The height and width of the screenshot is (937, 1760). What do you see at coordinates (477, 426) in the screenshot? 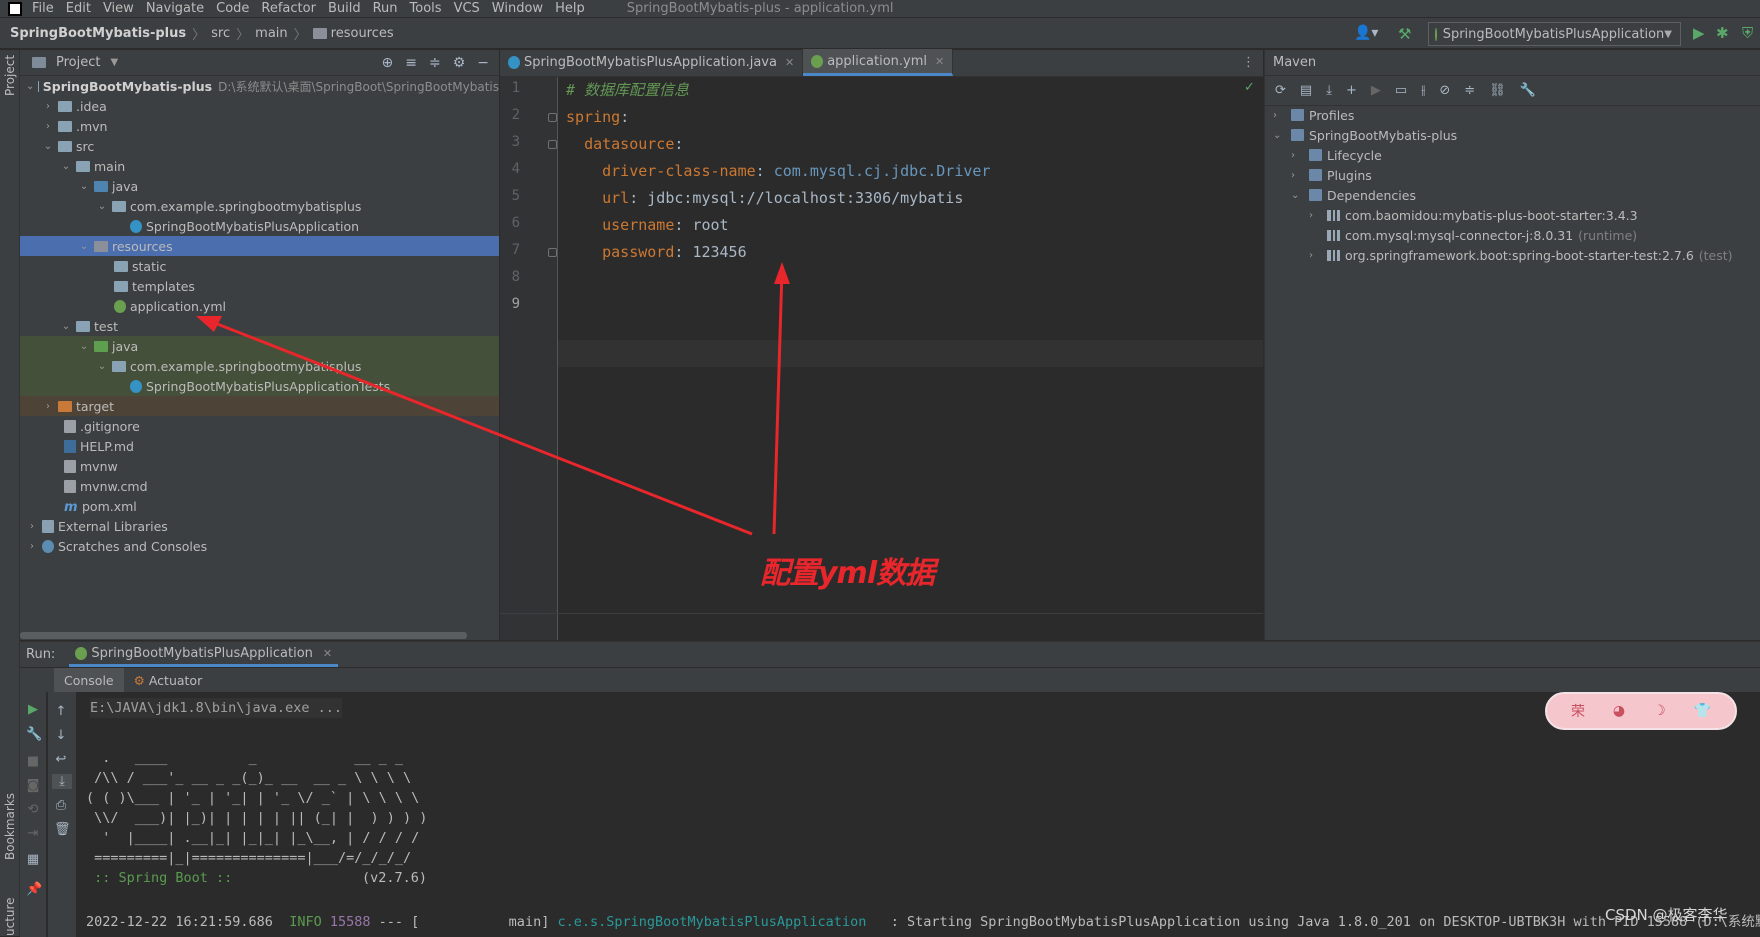
I see `annotation-arrow-left` at bounding box center [477, 426].